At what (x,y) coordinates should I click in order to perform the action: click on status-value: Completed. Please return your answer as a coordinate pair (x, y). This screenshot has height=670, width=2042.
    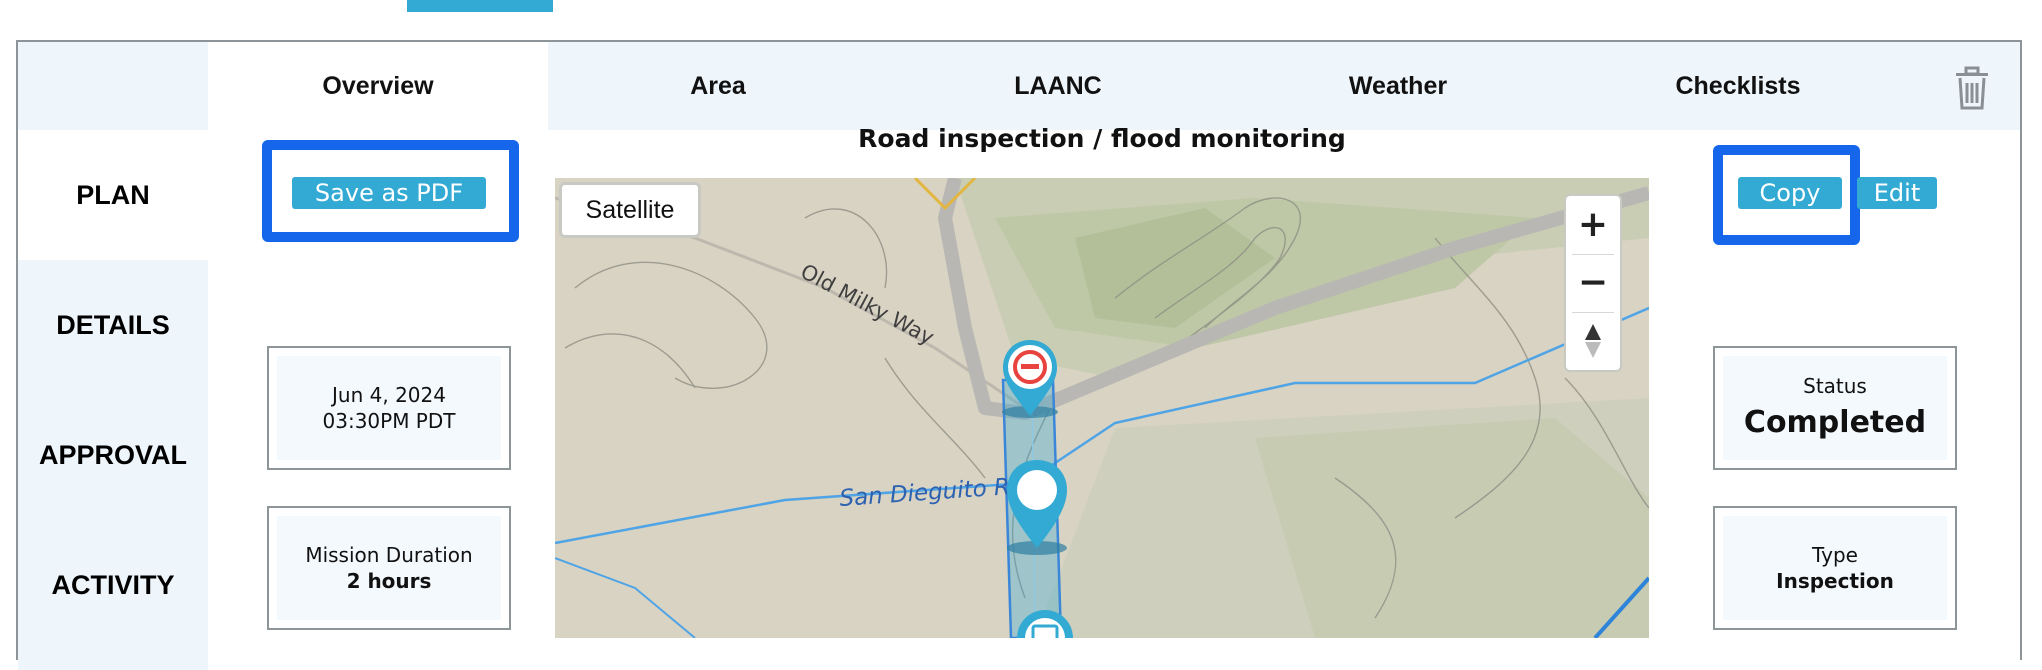
    Looking at the image, I should click on (1835, 422).